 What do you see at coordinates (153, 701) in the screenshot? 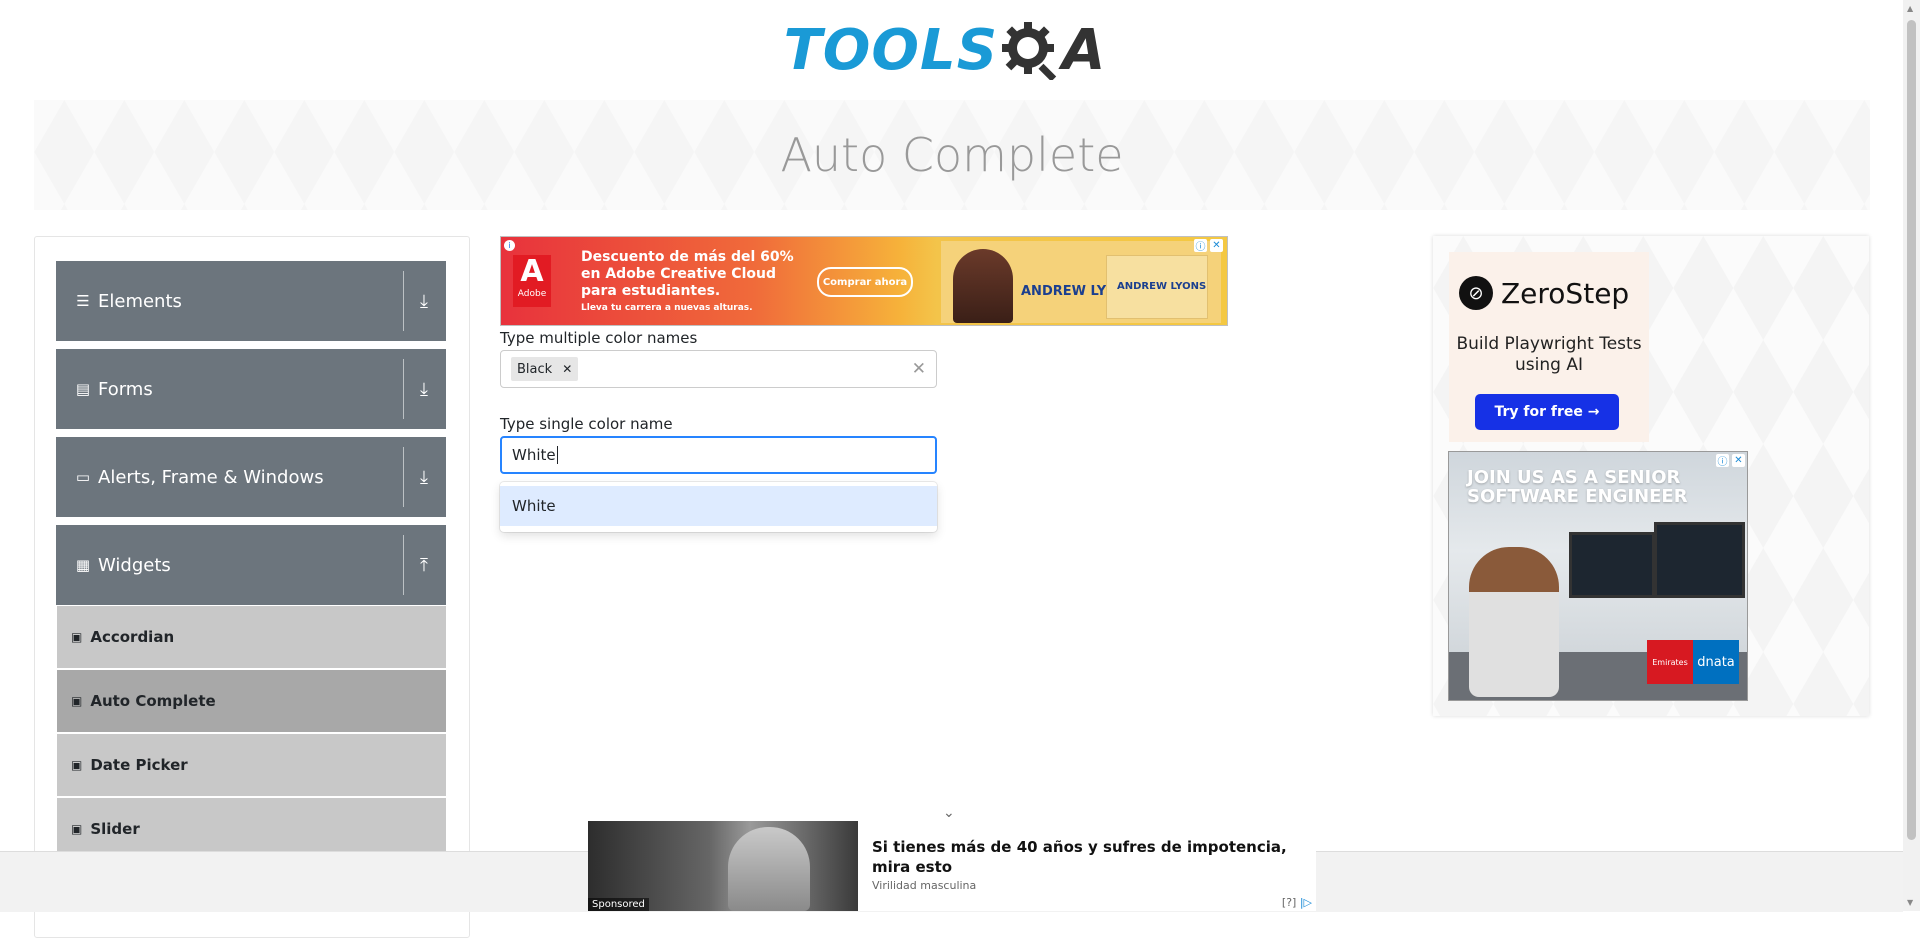
I see `sidebar-item-label: Auto Complete` at bounding box center [153, 701].